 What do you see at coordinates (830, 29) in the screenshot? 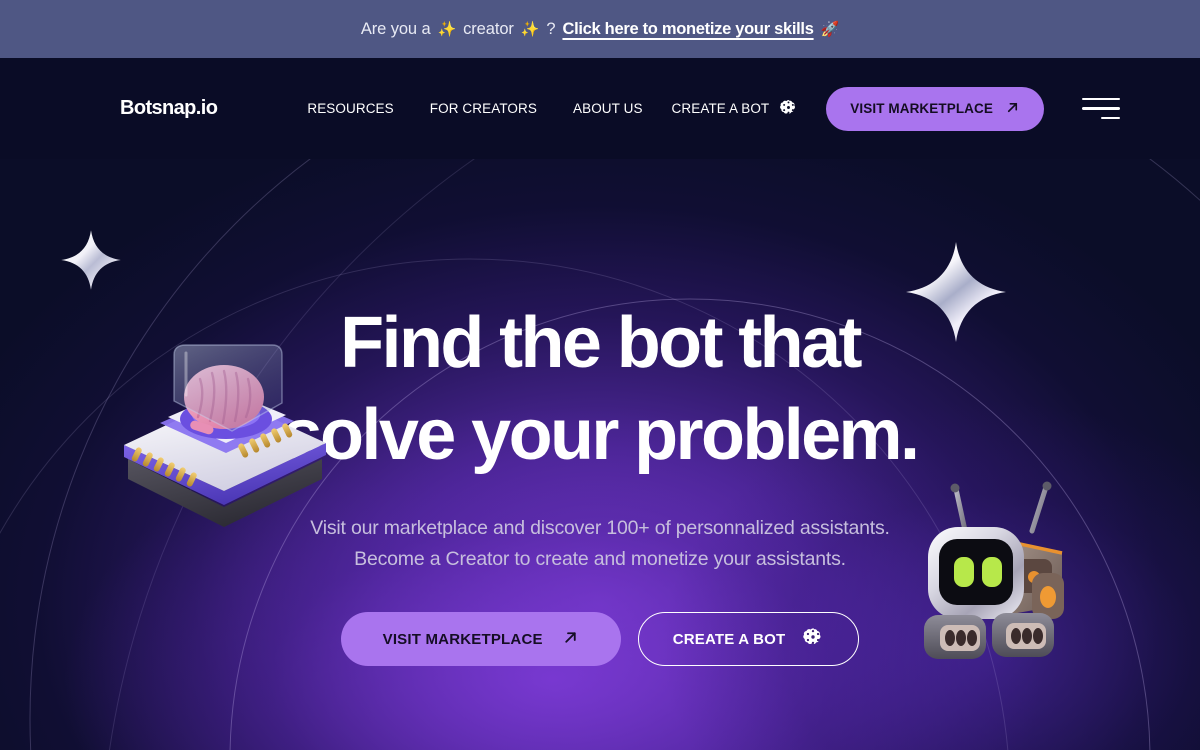
I see `rocket-emoji: 🚀` at bounding box center [830, 29].